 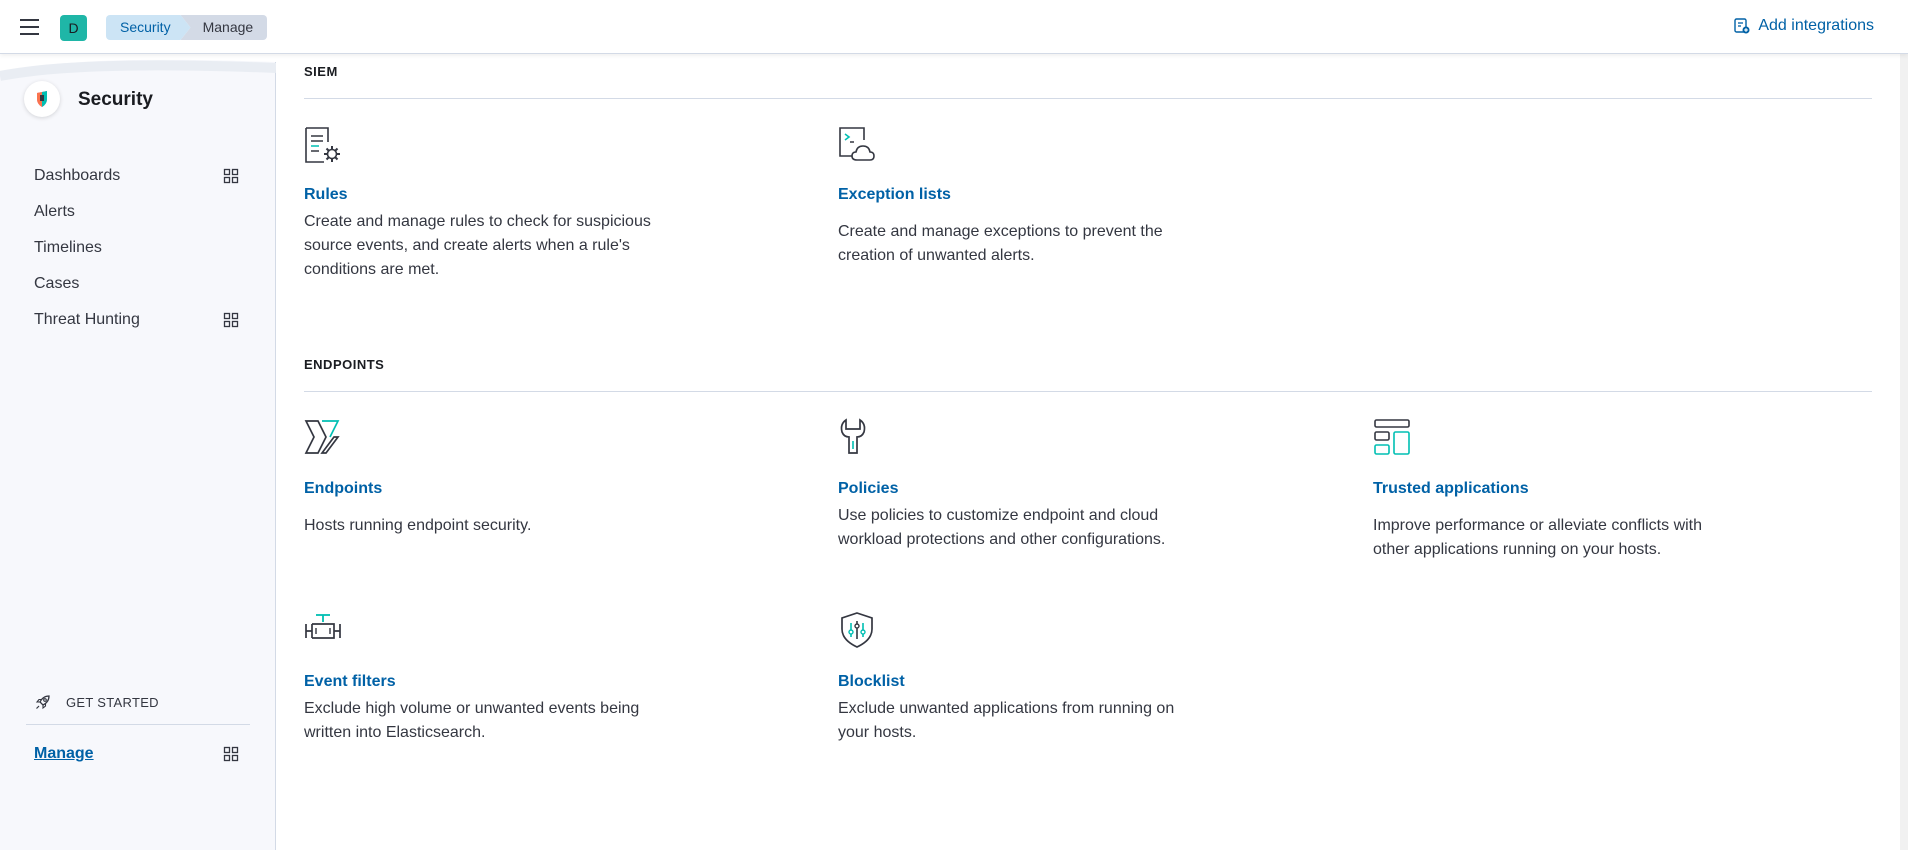 What do you see at coordinates (1392, 437) in the screenshot?
I see `trusted-applications-icon` at bounding box center [1392, 437].